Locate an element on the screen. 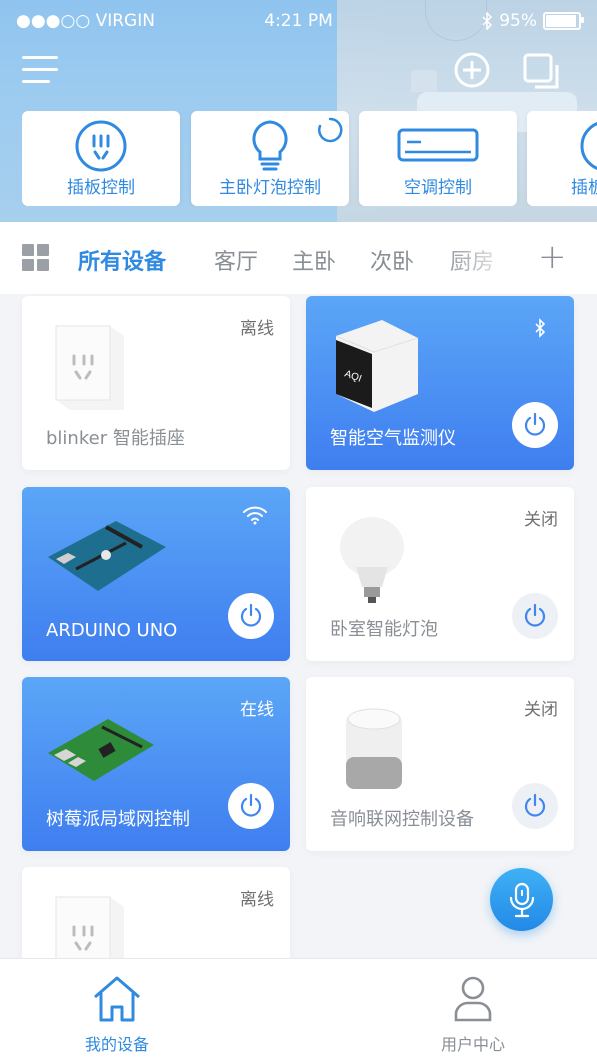 Image resolution: width=597 pixels, height=1062 pixels. device-card-blinker-socket: 离线 blinker 智能插座 is located at coordinates (156, 383).